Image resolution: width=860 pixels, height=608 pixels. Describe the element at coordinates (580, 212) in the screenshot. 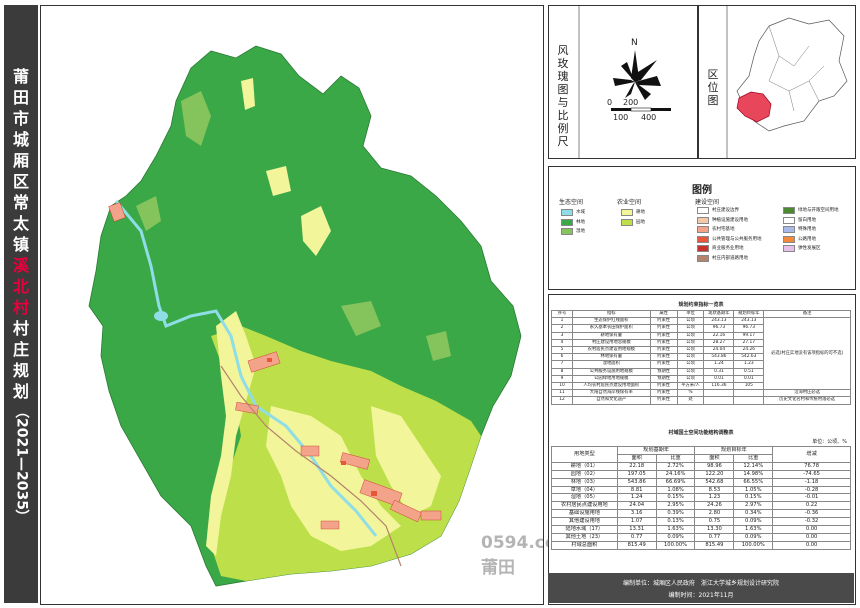

I see `legend-label: 水域` at that location.